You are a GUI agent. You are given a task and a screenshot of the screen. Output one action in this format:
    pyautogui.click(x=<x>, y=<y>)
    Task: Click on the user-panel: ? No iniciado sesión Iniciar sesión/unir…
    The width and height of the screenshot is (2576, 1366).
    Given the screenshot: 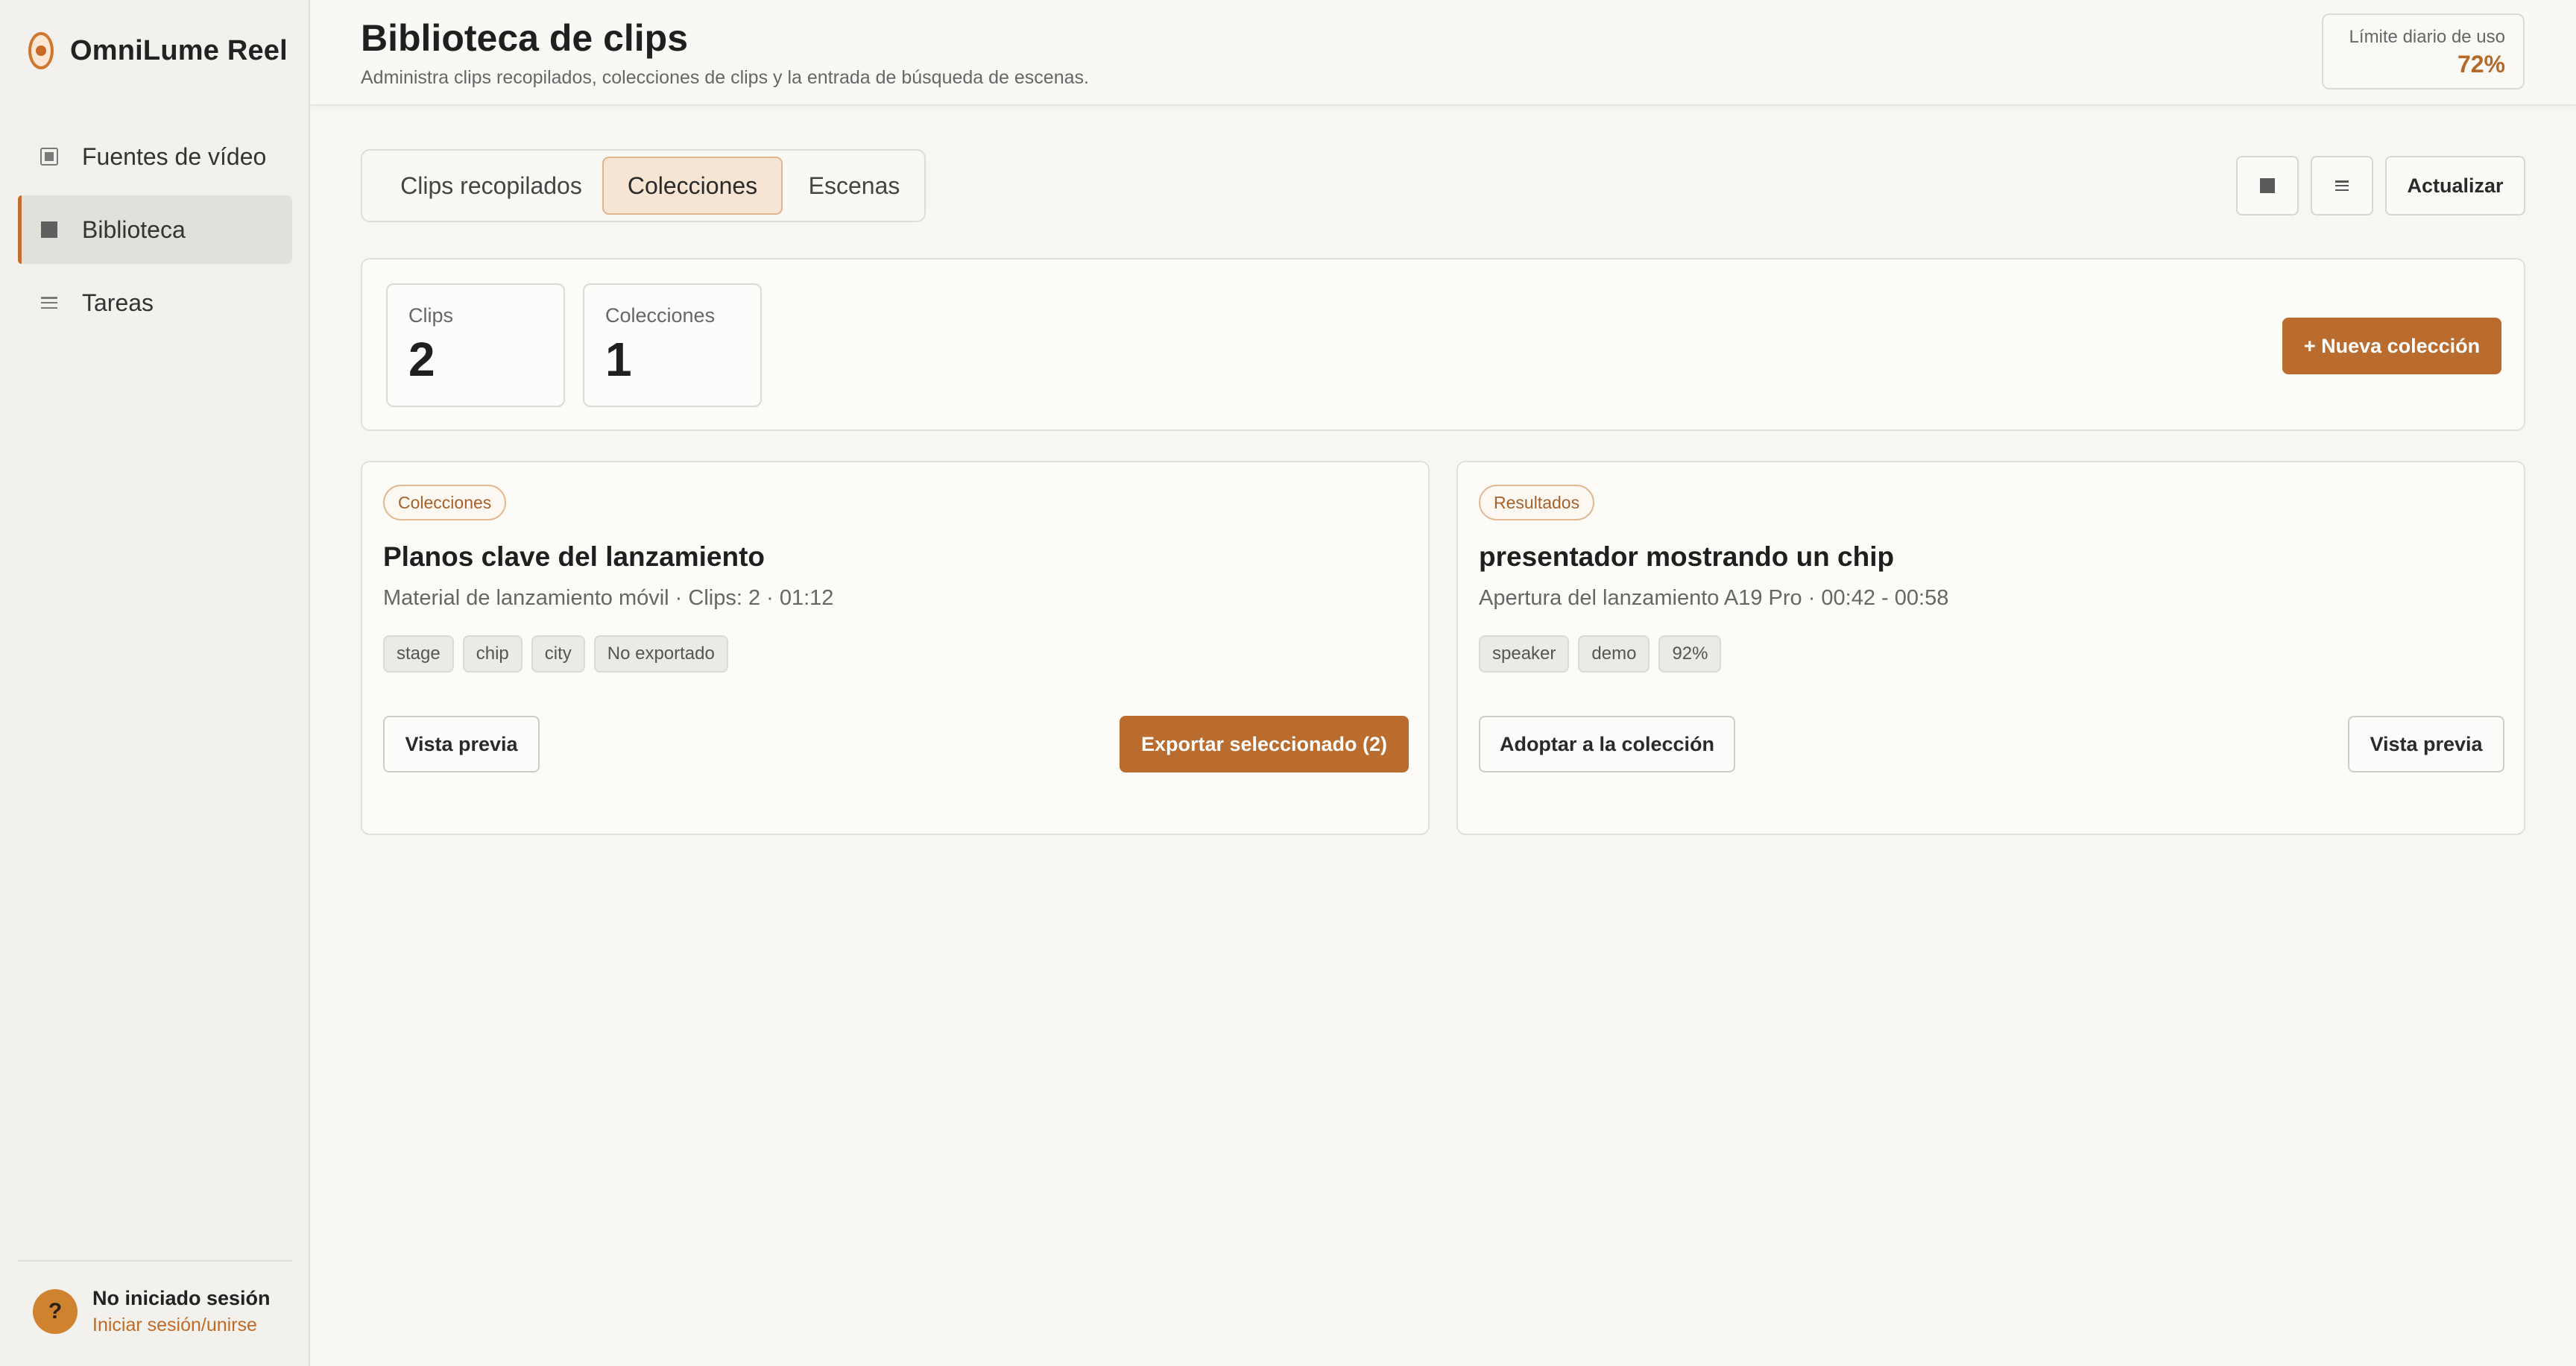 What is the action you would take?
    pyautogui.click(x=152, y=1311)
    